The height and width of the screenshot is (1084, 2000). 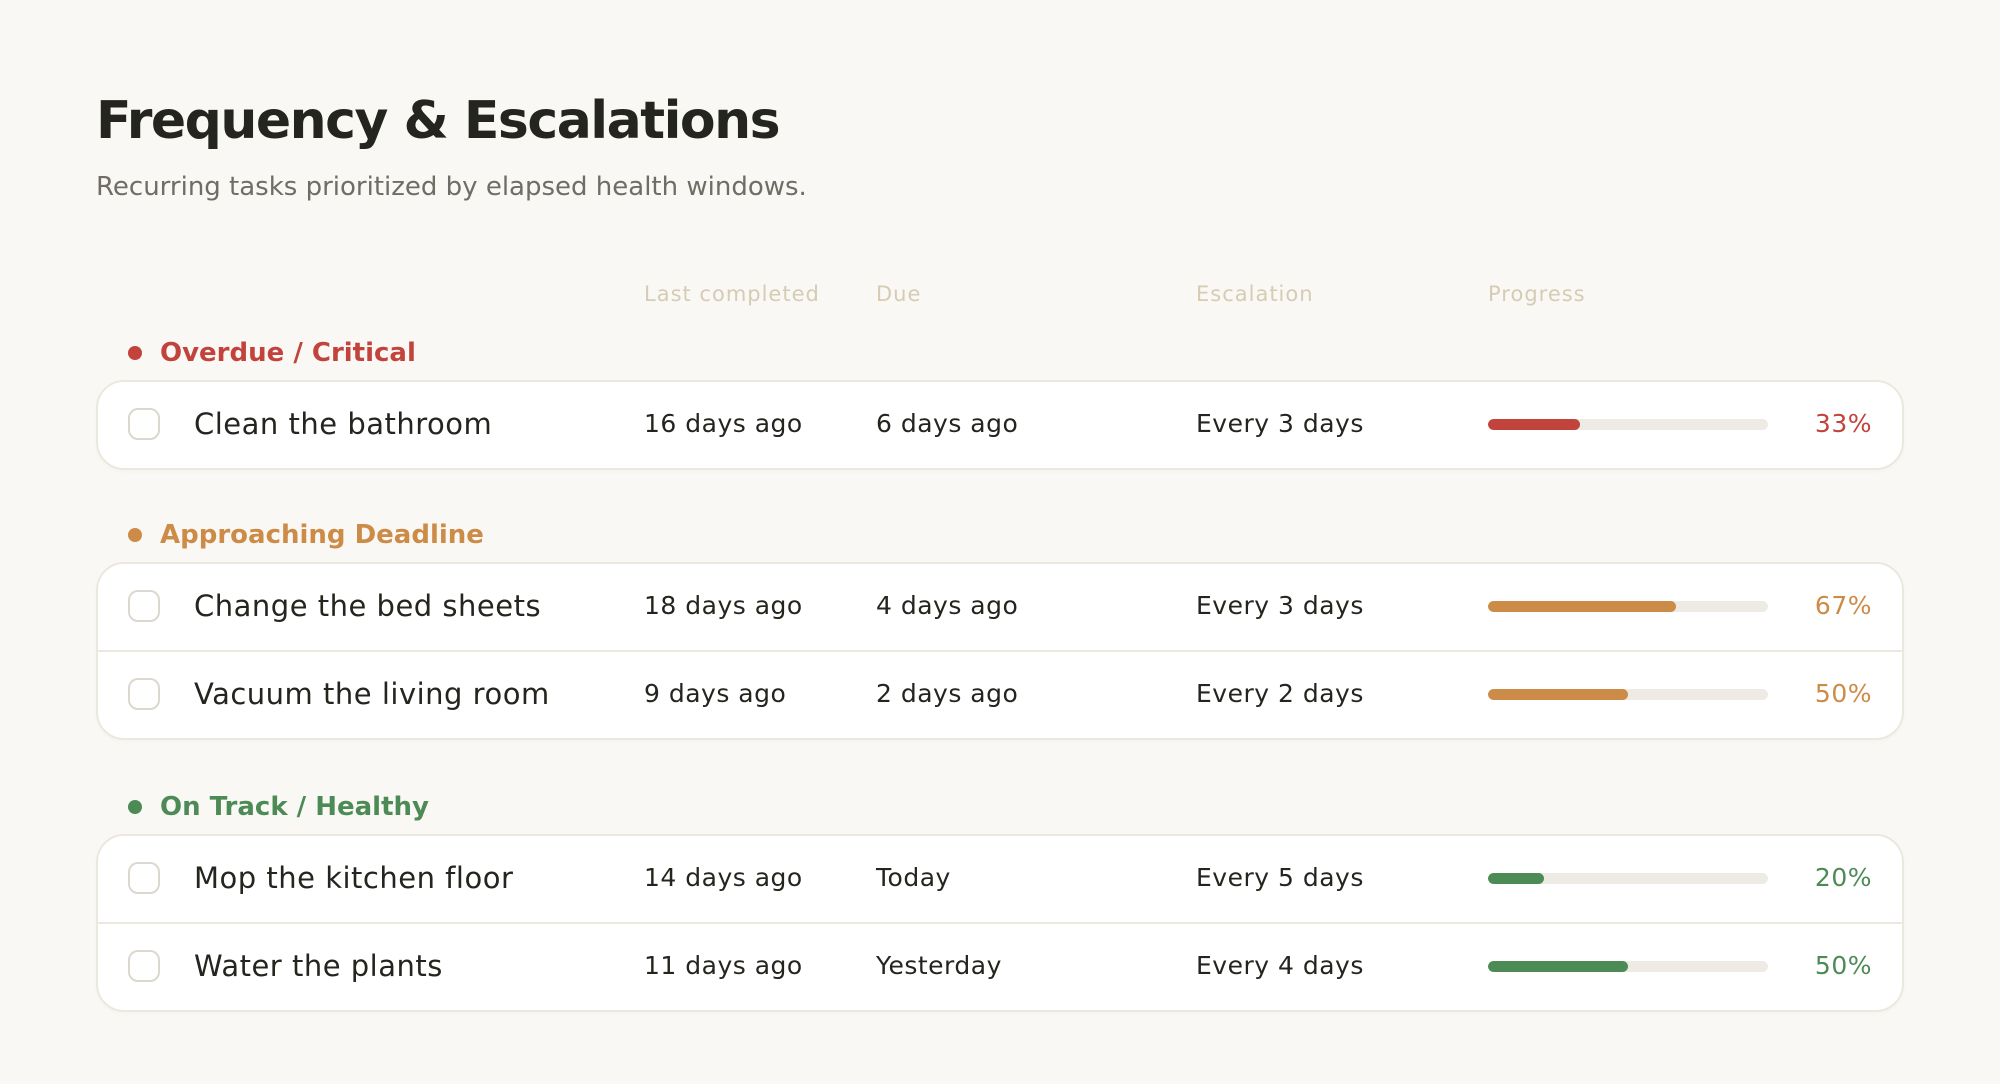 What do you see at coordinates (939, 965) in the screenshot?
I see `task-due: Yesterday` at bounding box center [939, 965].